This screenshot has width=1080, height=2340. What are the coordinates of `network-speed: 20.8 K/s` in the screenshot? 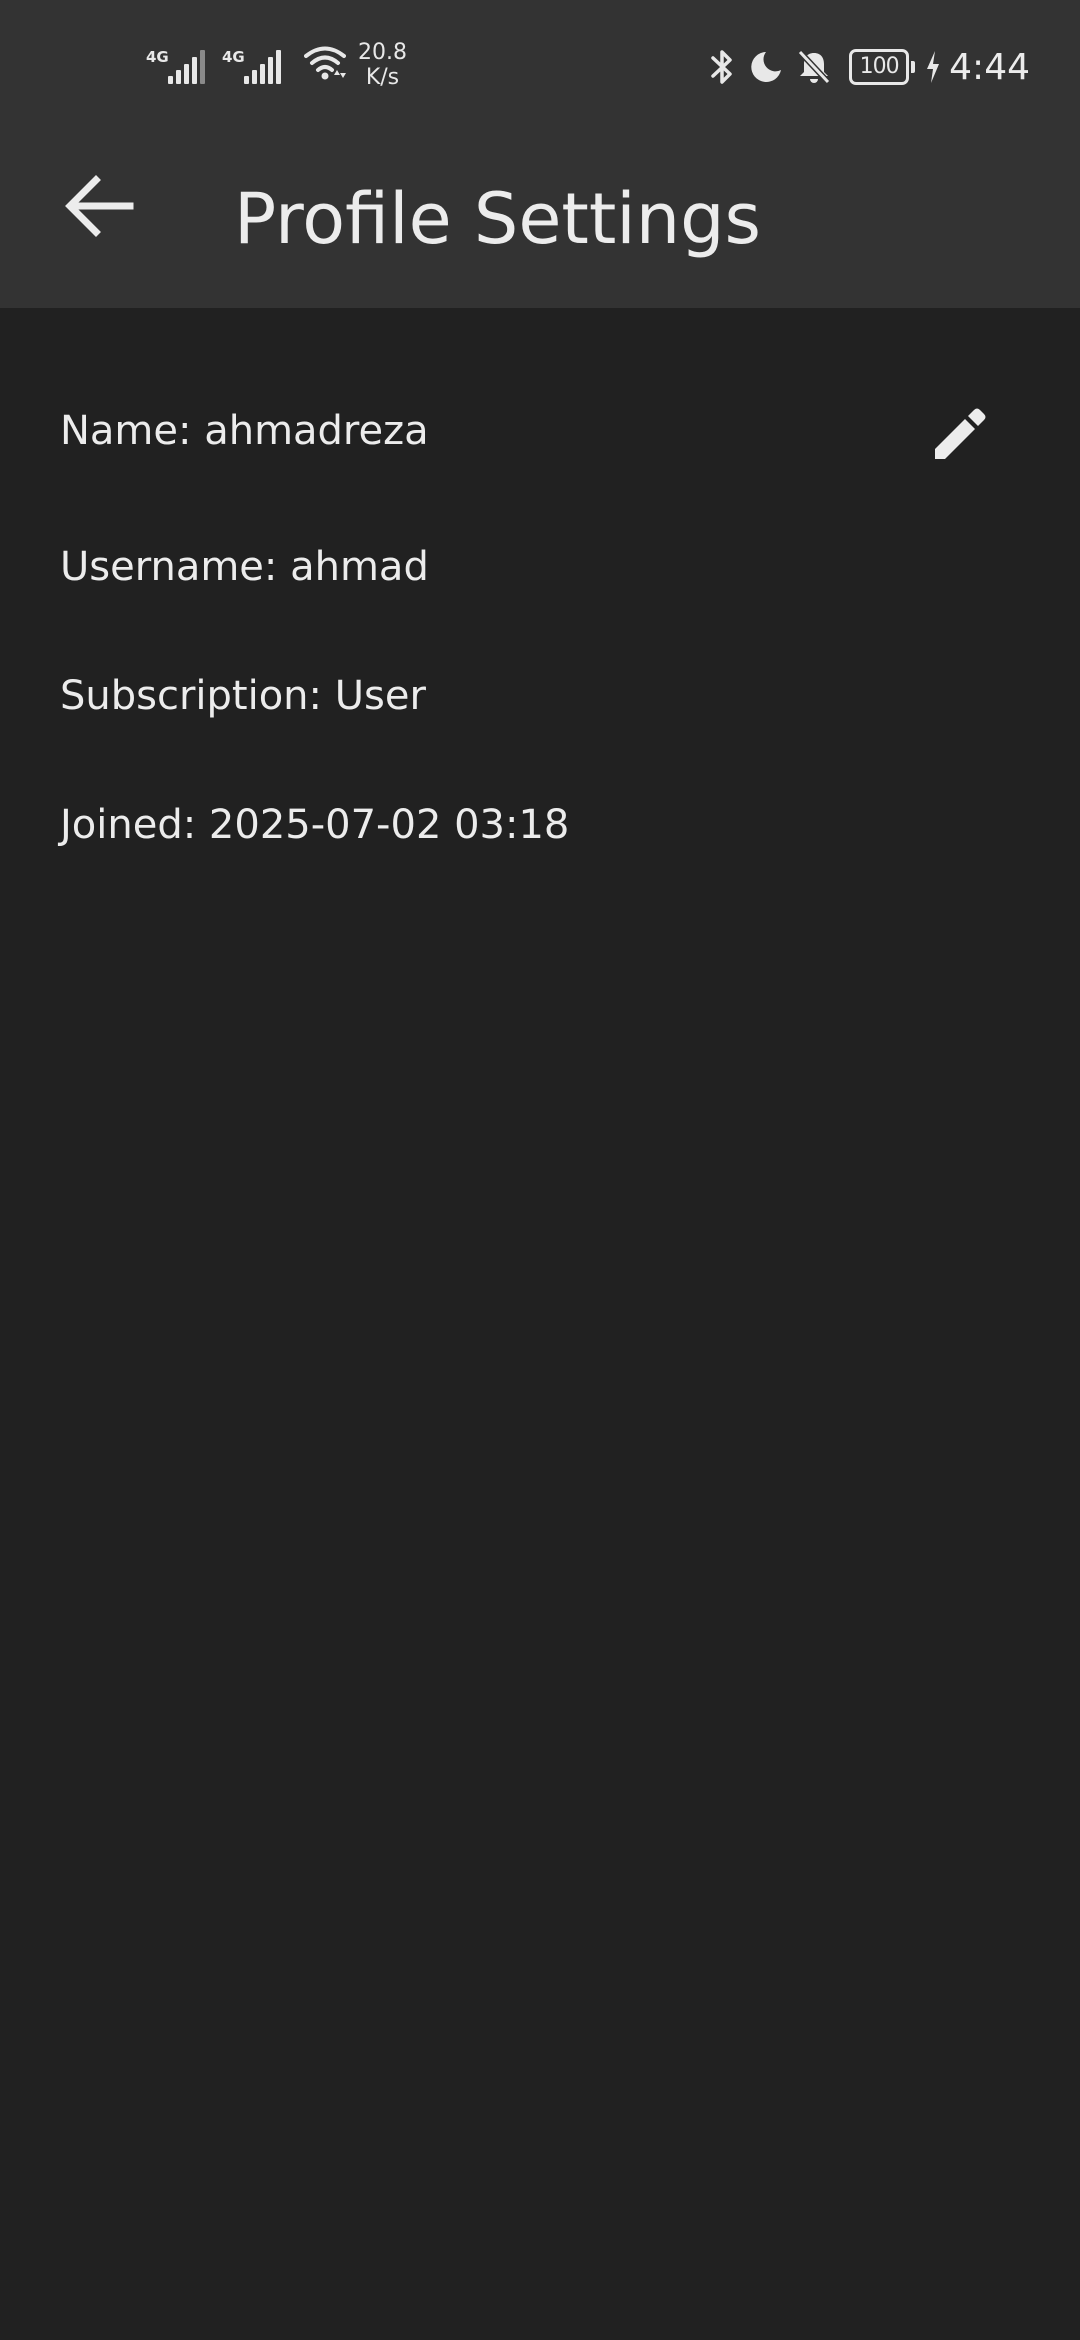 It's located at (382, 65).